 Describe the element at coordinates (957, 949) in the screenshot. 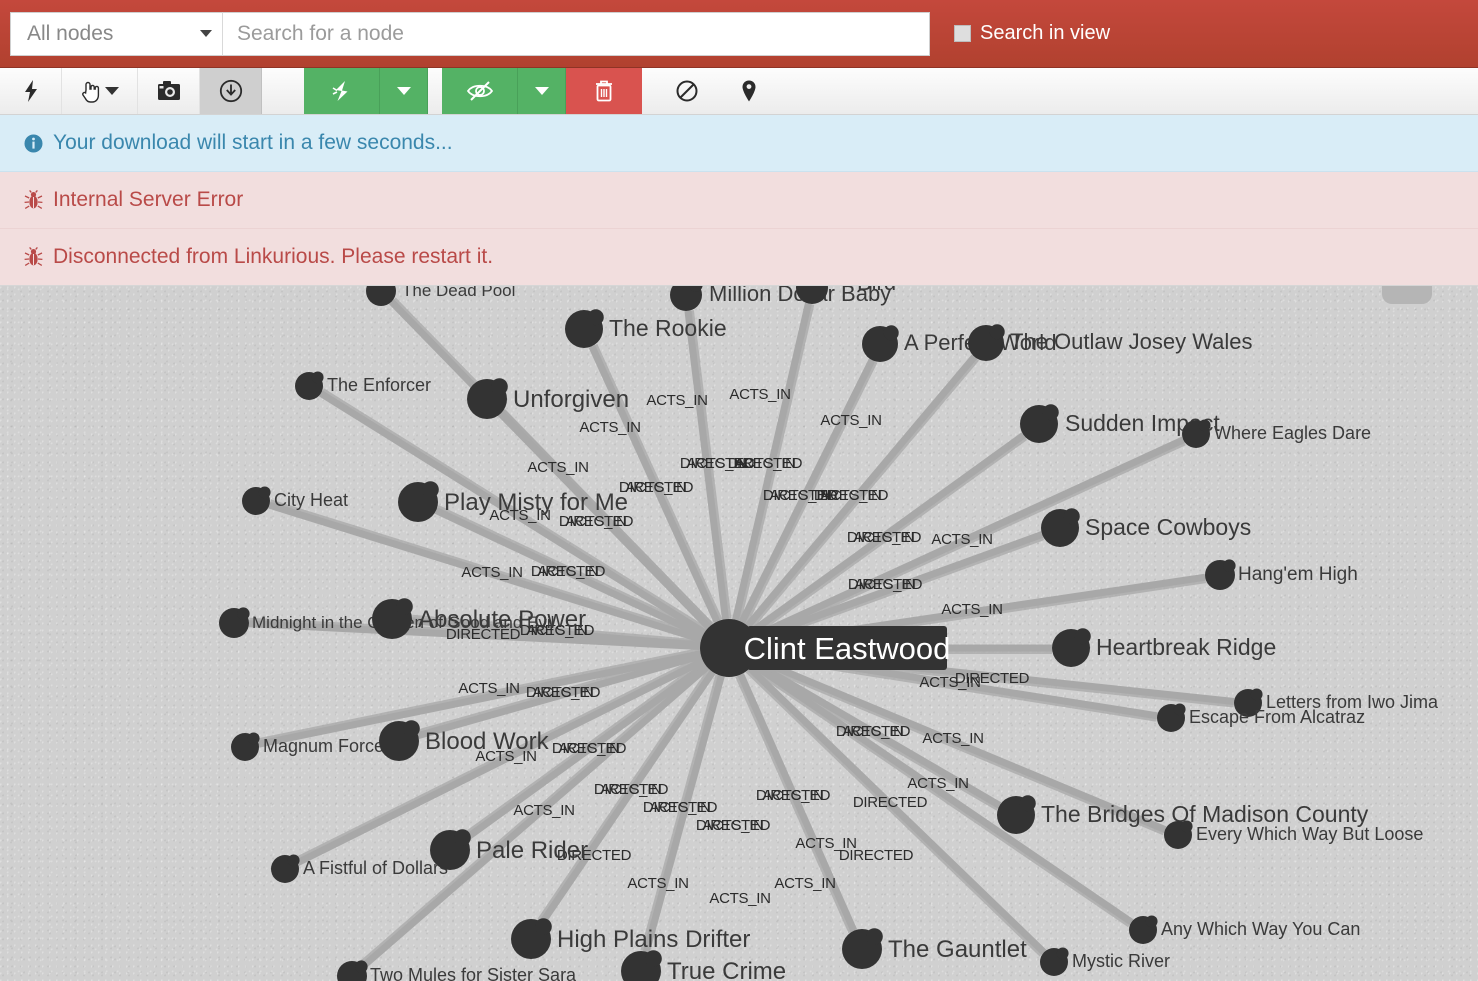

I see `node-label: The Gauntlet` at that location.